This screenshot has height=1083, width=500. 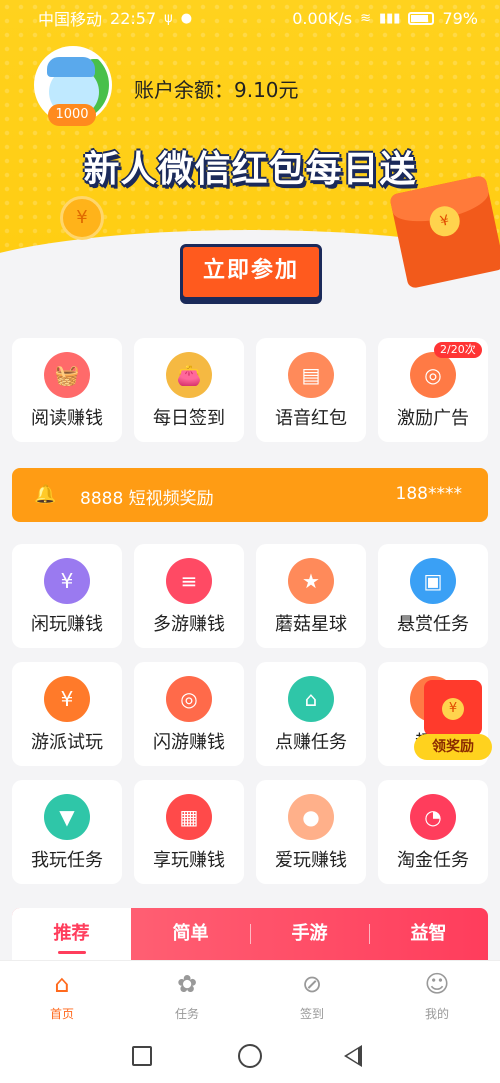 What do you see at coordinates (309, 934) in the screenshot?
I see `tab-mobile-games: 手游` at bounding box center [309, 934].